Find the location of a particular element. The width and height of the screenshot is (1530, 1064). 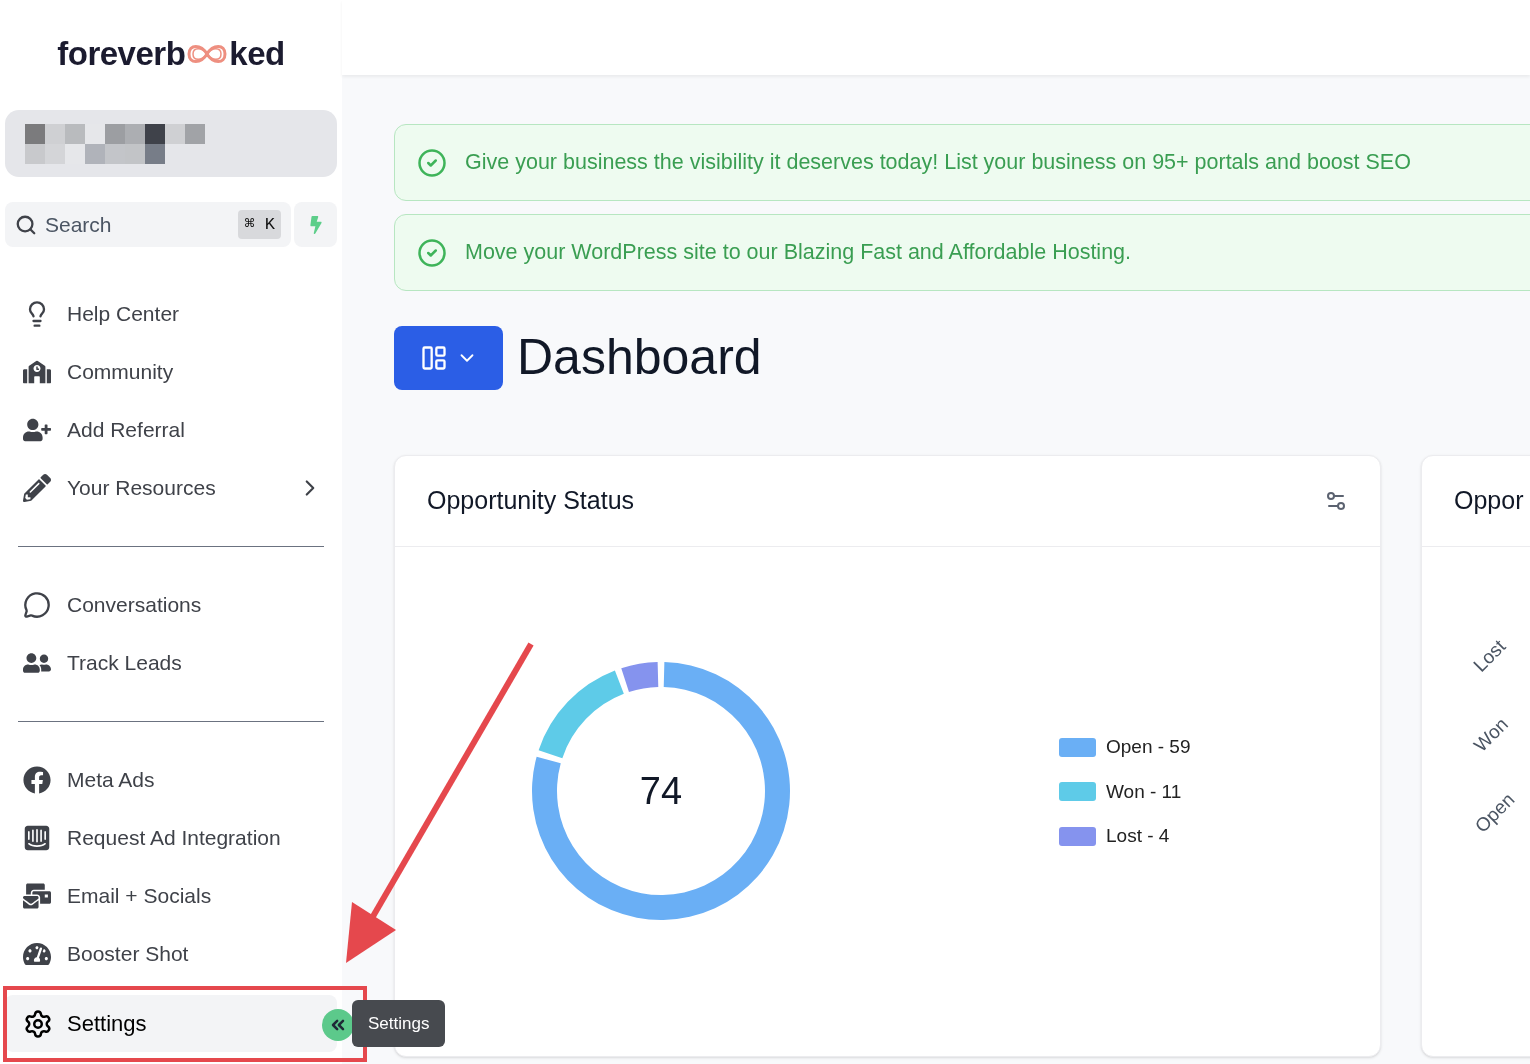

sidebar-item: Settings is located at coordinates (171, 1023).